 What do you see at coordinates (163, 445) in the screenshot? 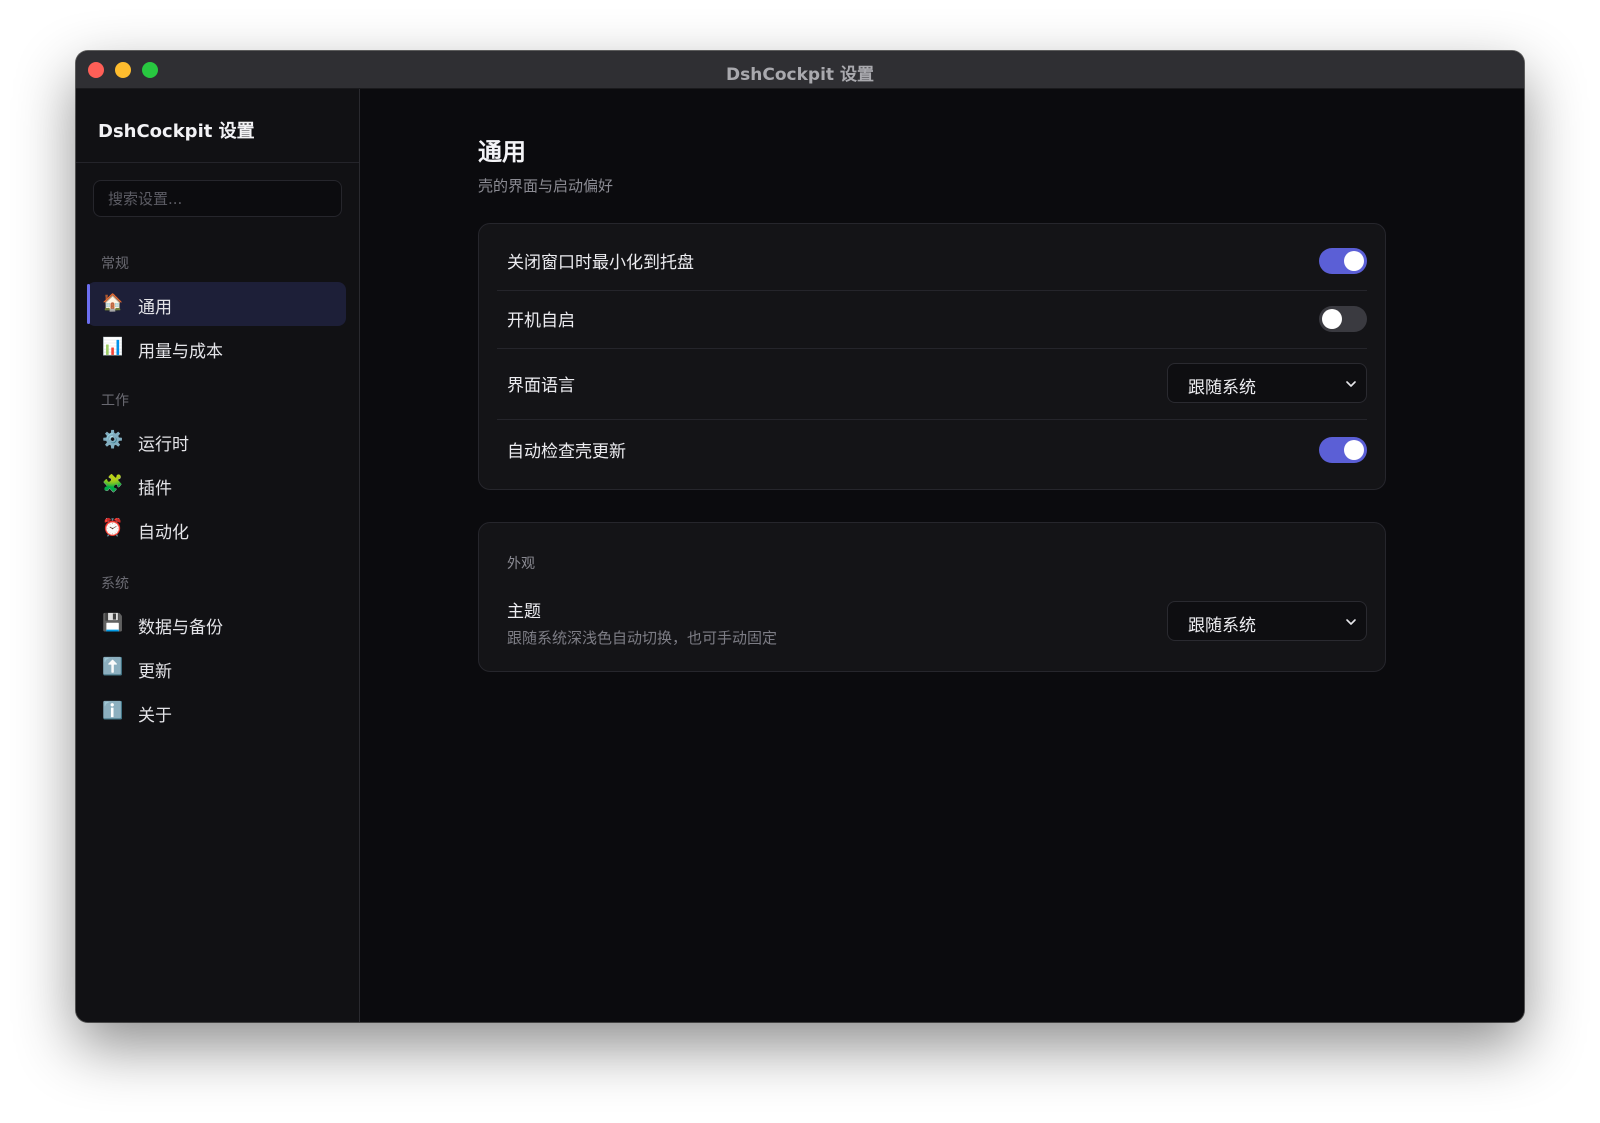
I see `sidebar-item-label: 运行时` at bounding box center [163, 445].